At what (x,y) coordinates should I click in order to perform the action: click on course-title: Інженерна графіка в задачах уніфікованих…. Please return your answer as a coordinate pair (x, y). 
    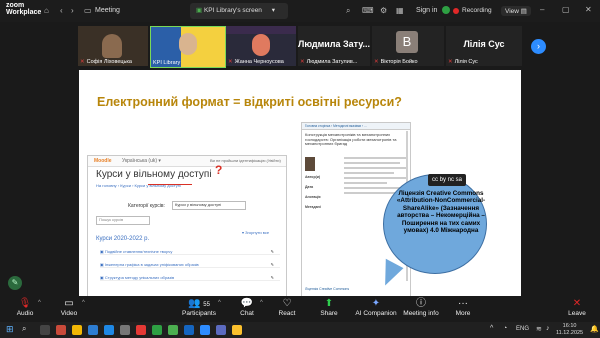
    Looking at the image, I should click on (151, 264).